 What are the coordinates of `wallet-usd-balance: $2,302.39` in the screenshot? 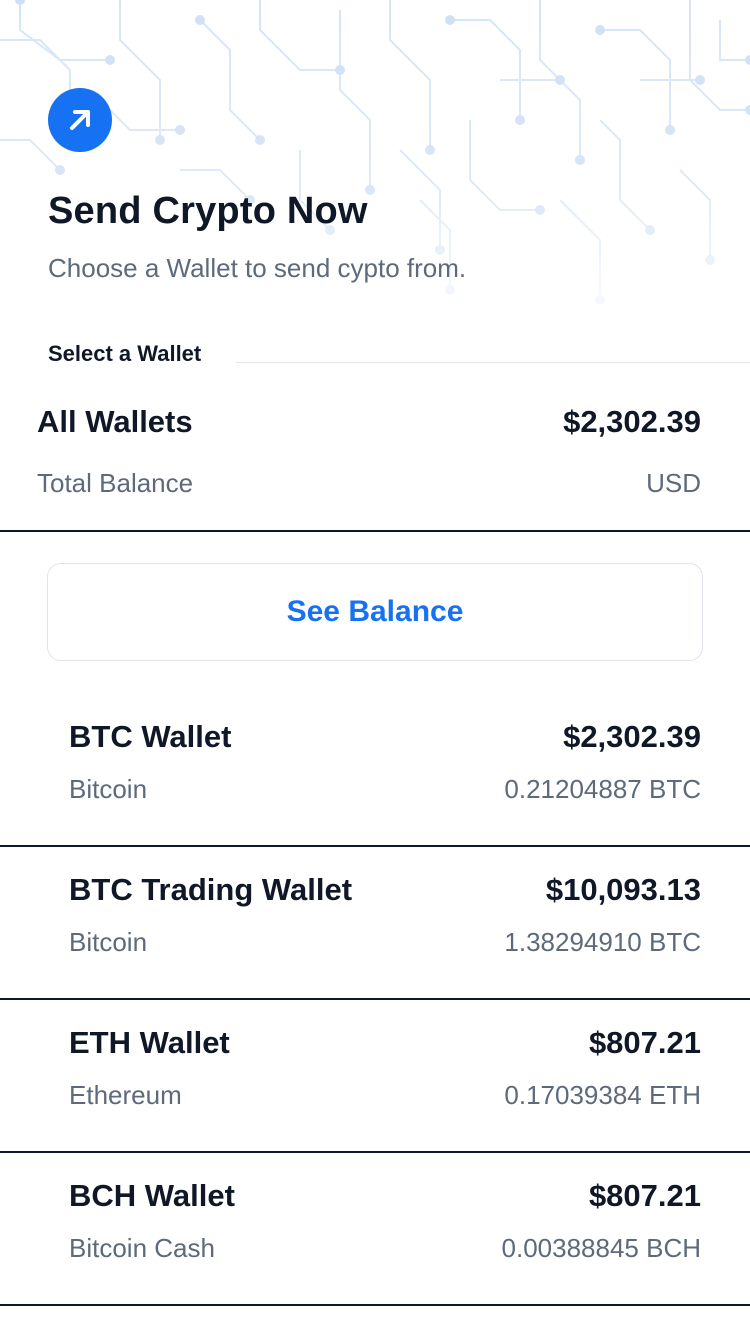 It's located at (632, 736).